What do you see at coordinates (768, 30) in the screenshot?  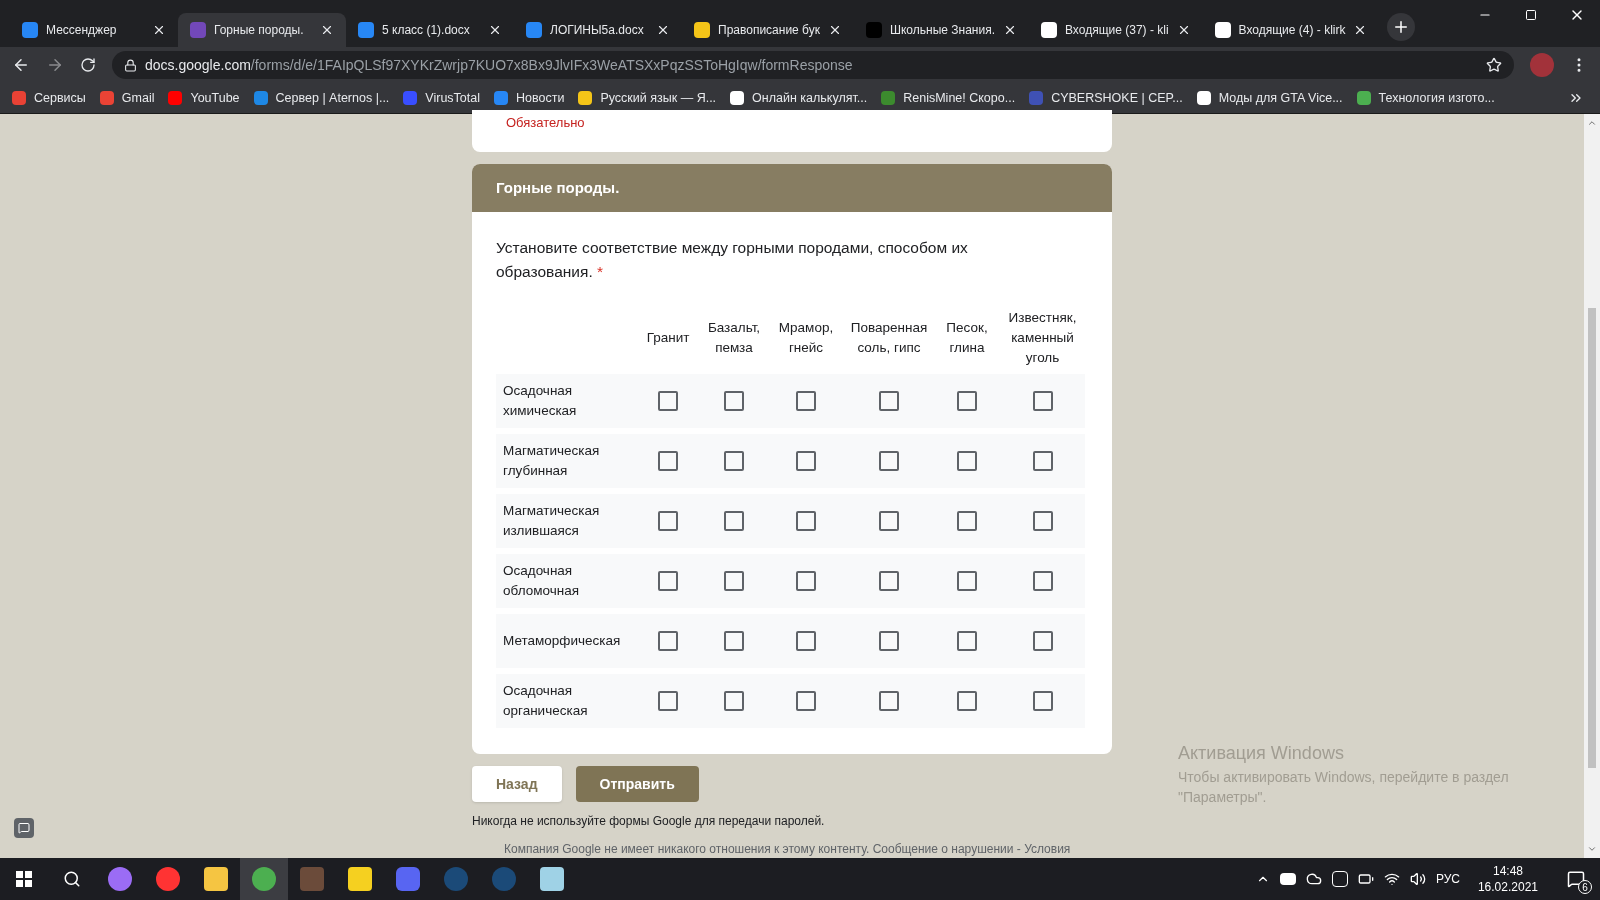 I see `browser-tab: Правописание бук` at bounding box center [768, 30].